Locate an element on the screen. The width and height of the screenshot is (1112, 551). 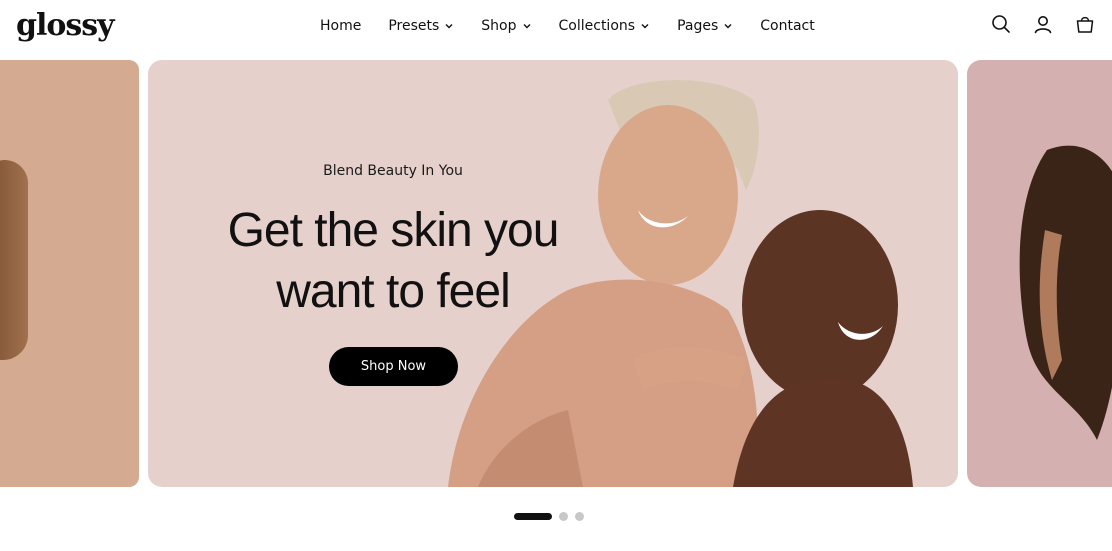
account-icon is located at coordinates (1043, 24).